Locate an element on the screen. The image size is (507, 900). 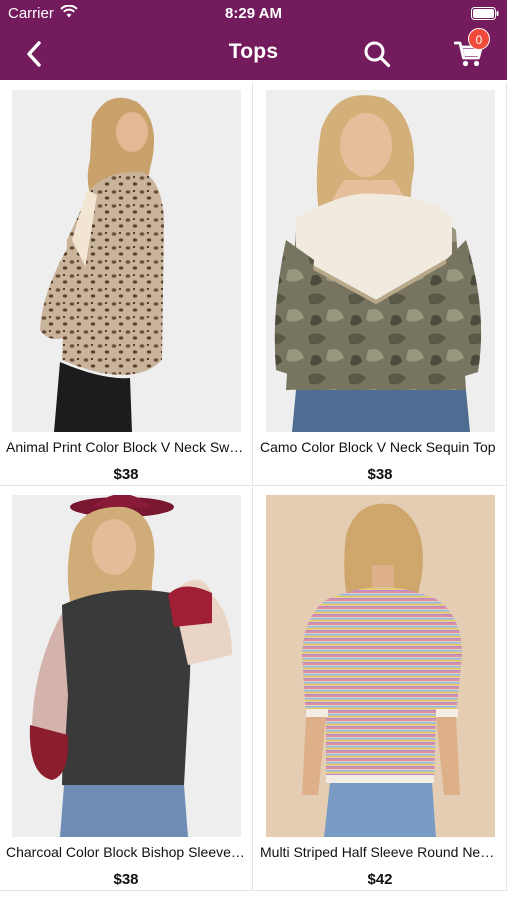
status-time: 8:29 AM is located at coordinates (253, 13).